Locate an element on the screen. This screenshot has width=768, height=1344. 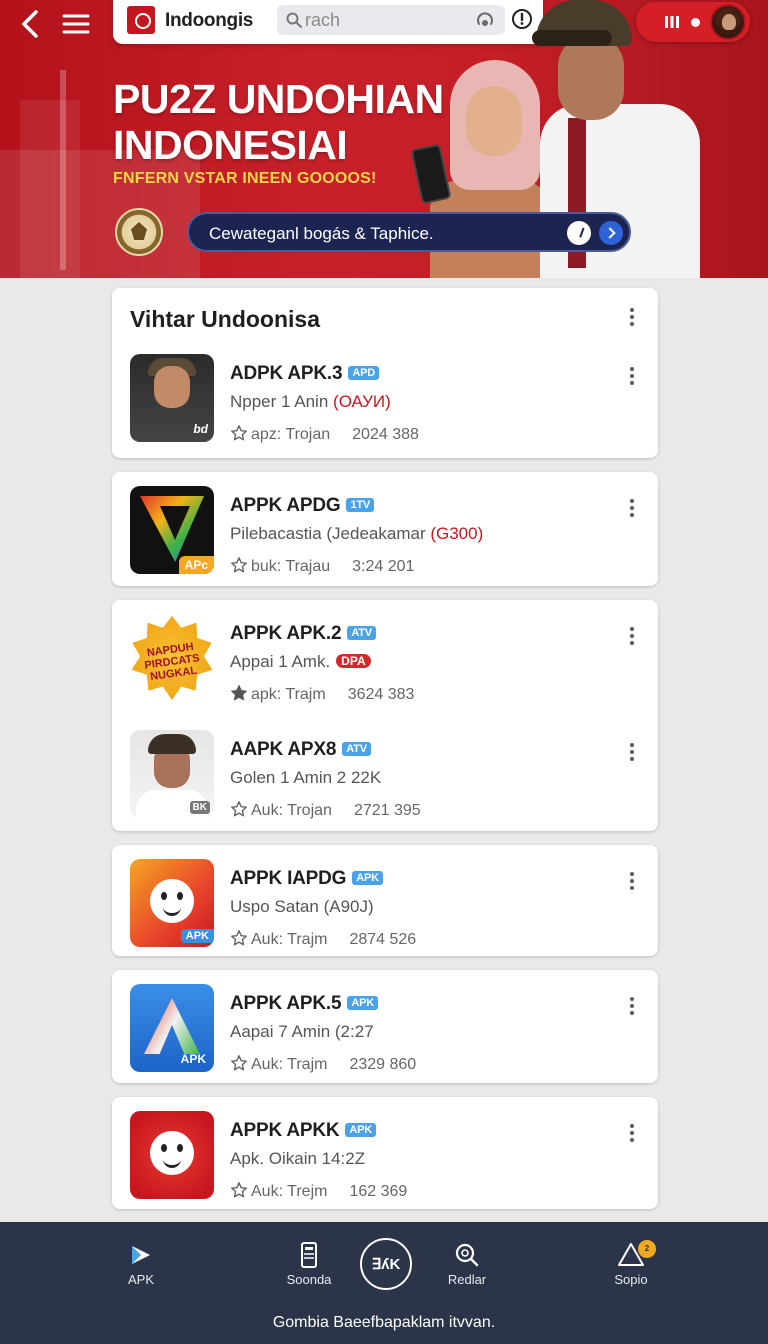
smiley-red-icon is located at coordinates (172, 1155).